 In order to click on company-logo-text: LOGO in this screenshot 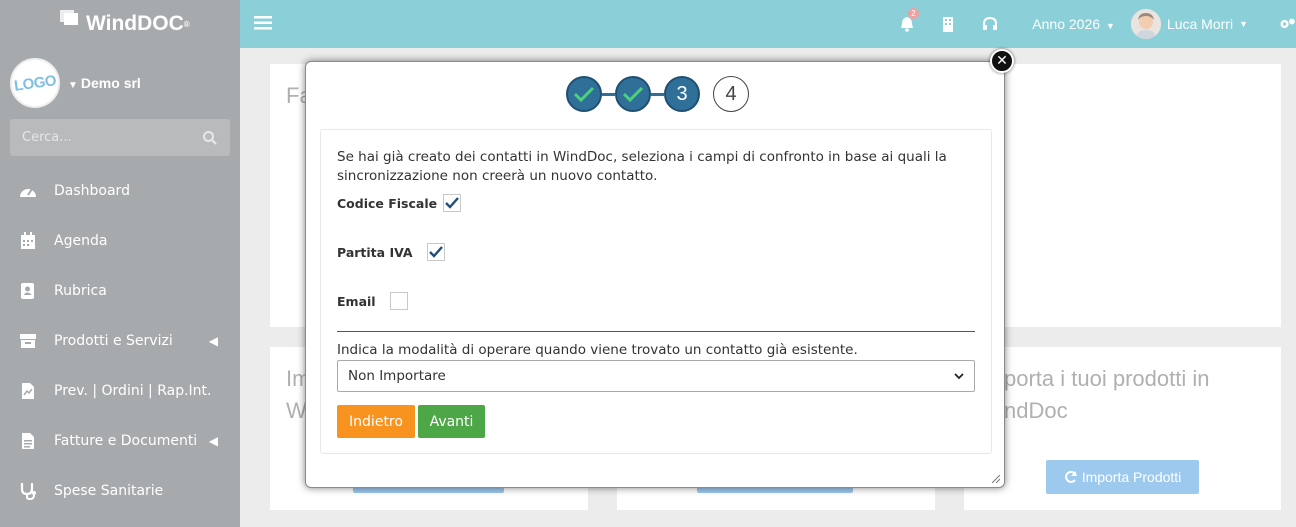, I will do `click(35, 83)`.